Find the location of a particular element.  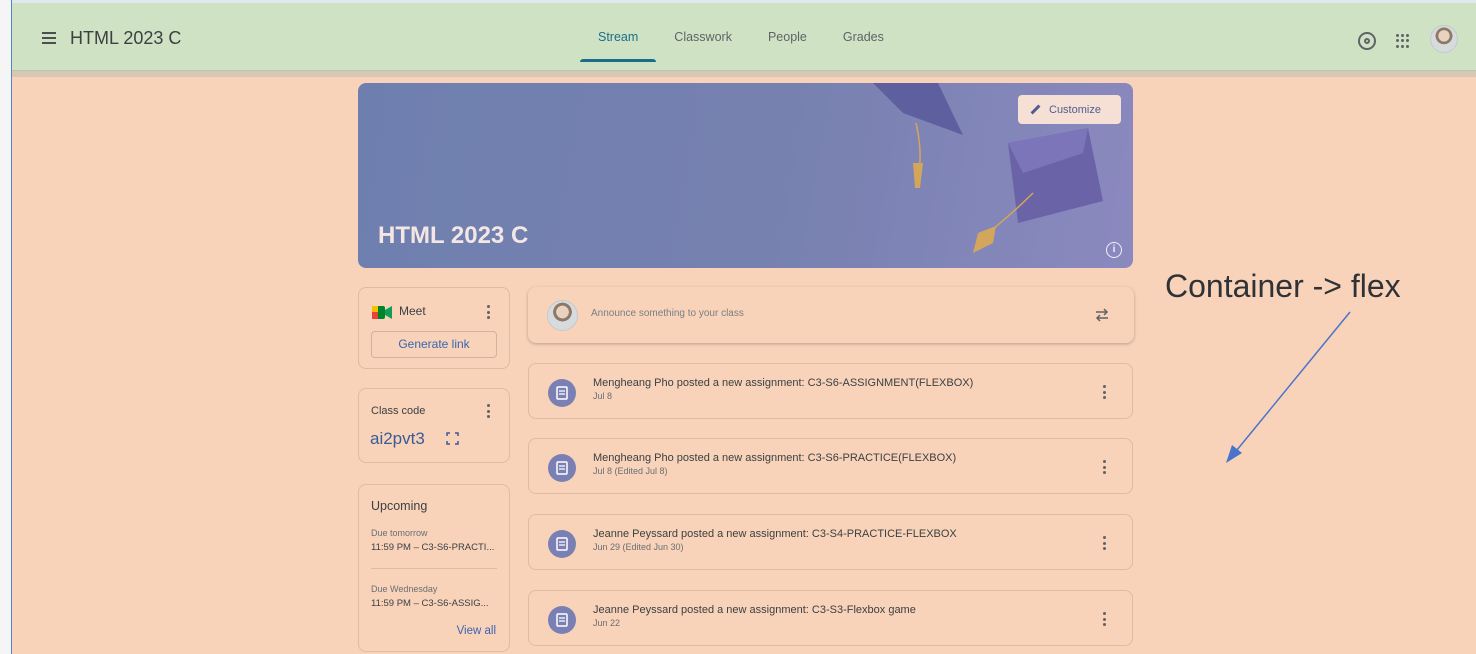

class-title: HTML 2023 C is located at coordinates (125, 38).